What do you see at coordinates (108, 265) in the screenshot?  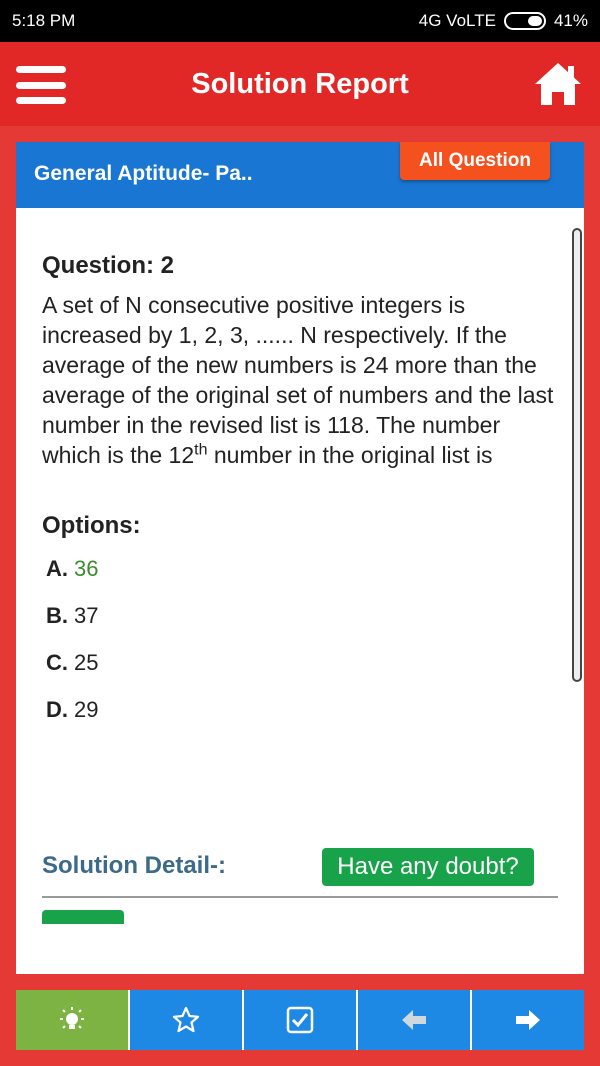 I see `question-title: Question: 2` at bounding box center [108, 265].